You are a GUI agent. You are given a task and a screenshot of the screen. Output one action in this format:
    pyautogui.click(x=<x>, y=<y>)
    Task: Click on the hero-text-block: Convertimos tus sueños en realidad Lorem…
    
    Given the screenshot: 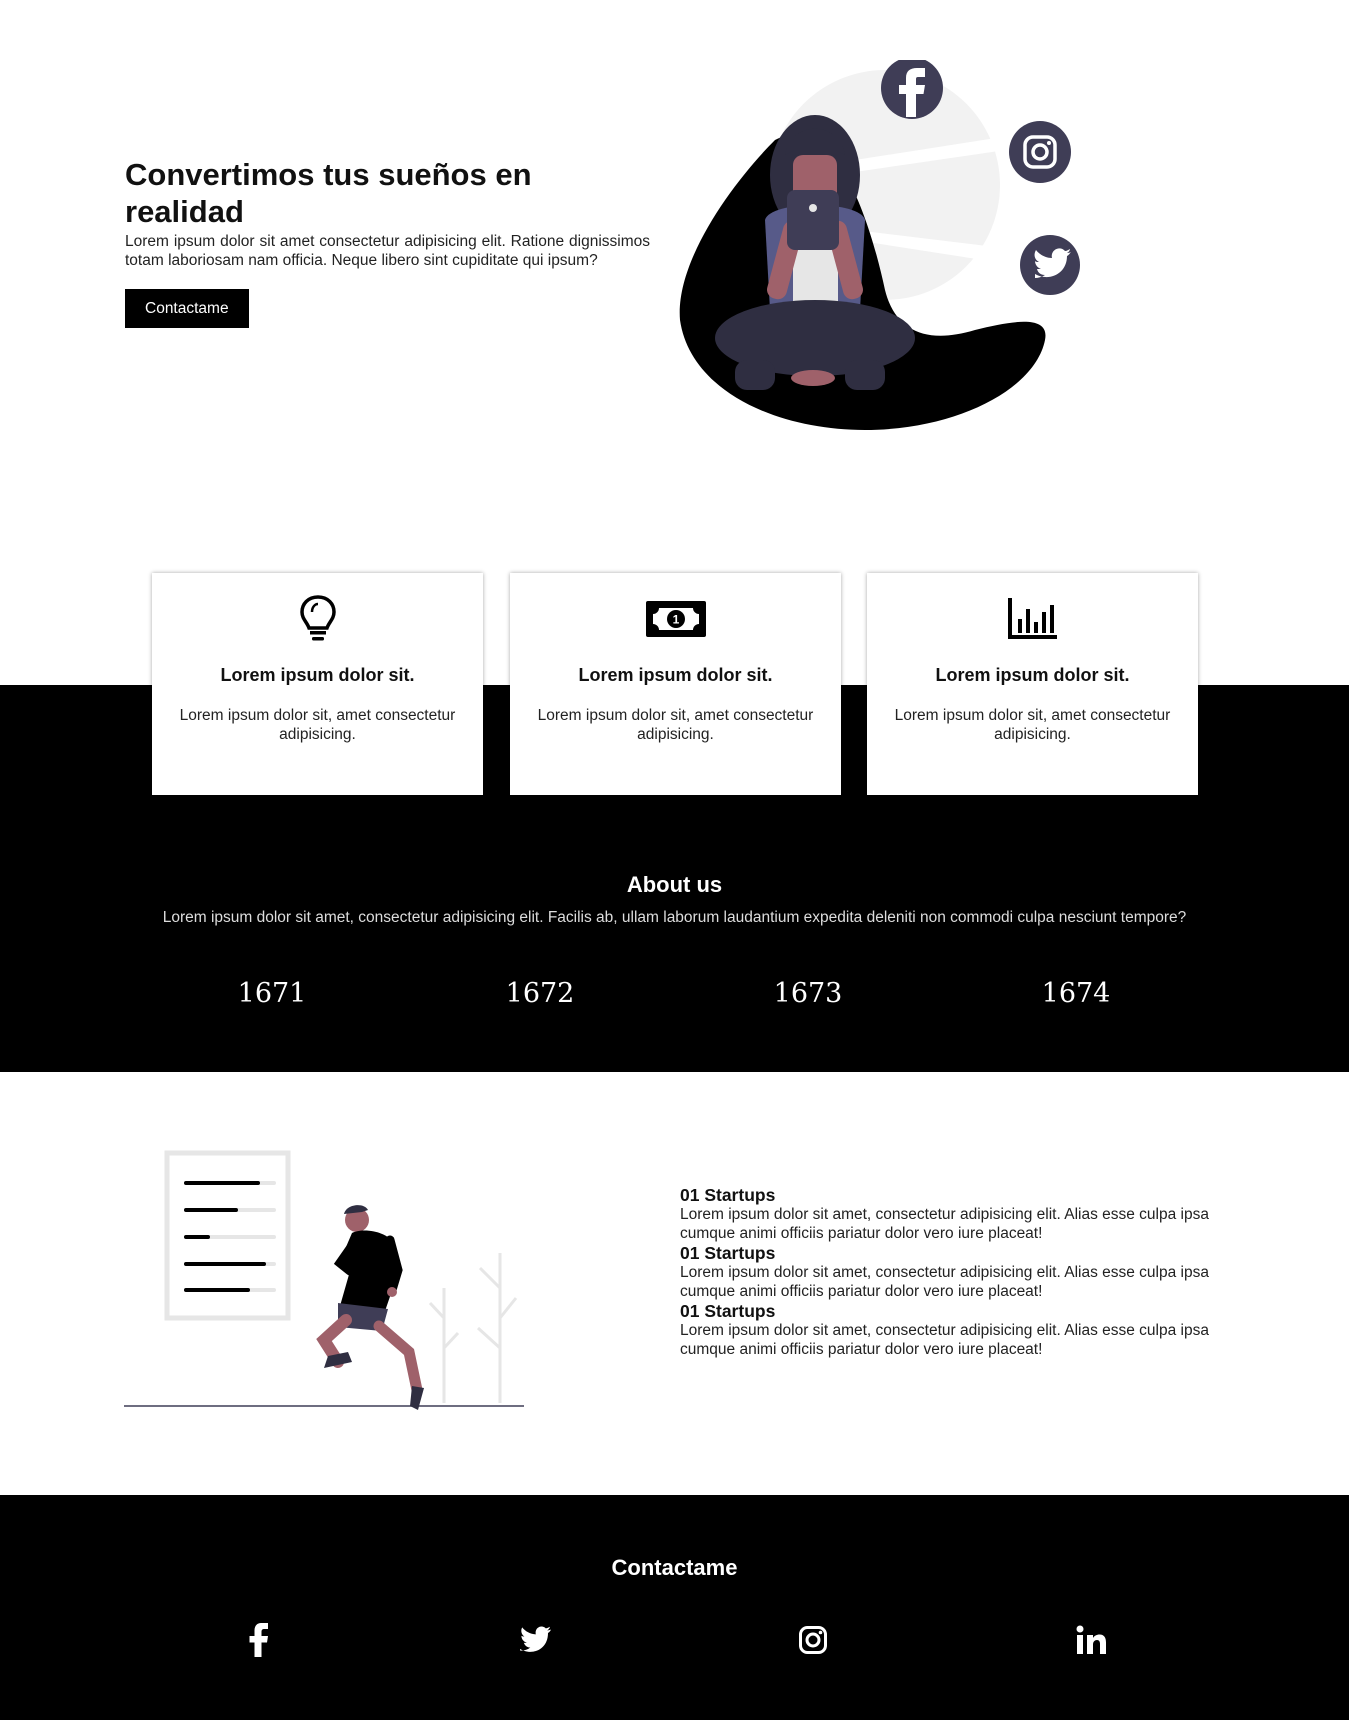 What is the action you would take?
    pyautogui.click(x=387, y=242)
    